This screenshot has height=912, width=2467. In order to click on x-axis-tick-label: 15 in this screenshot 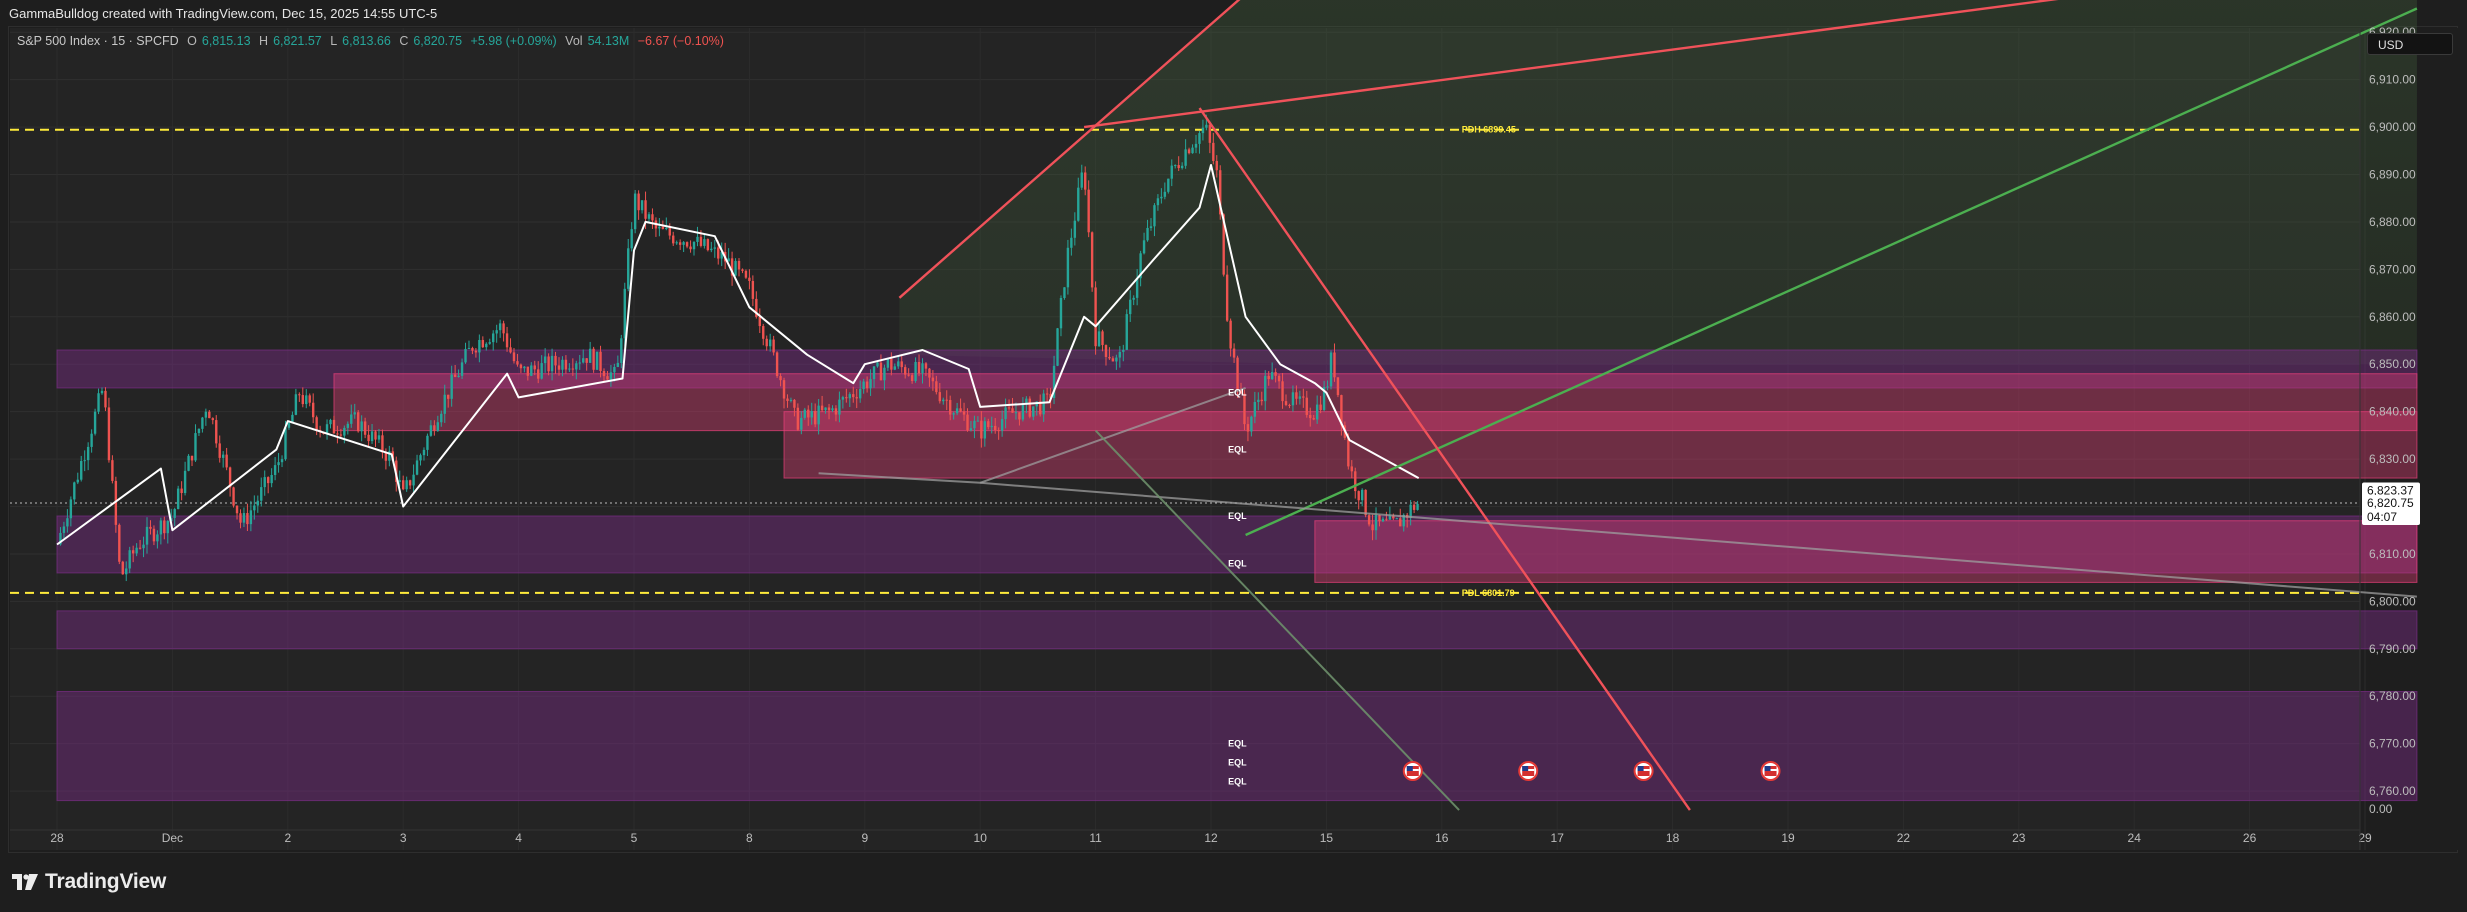, I will do `click(1327, 838)`.